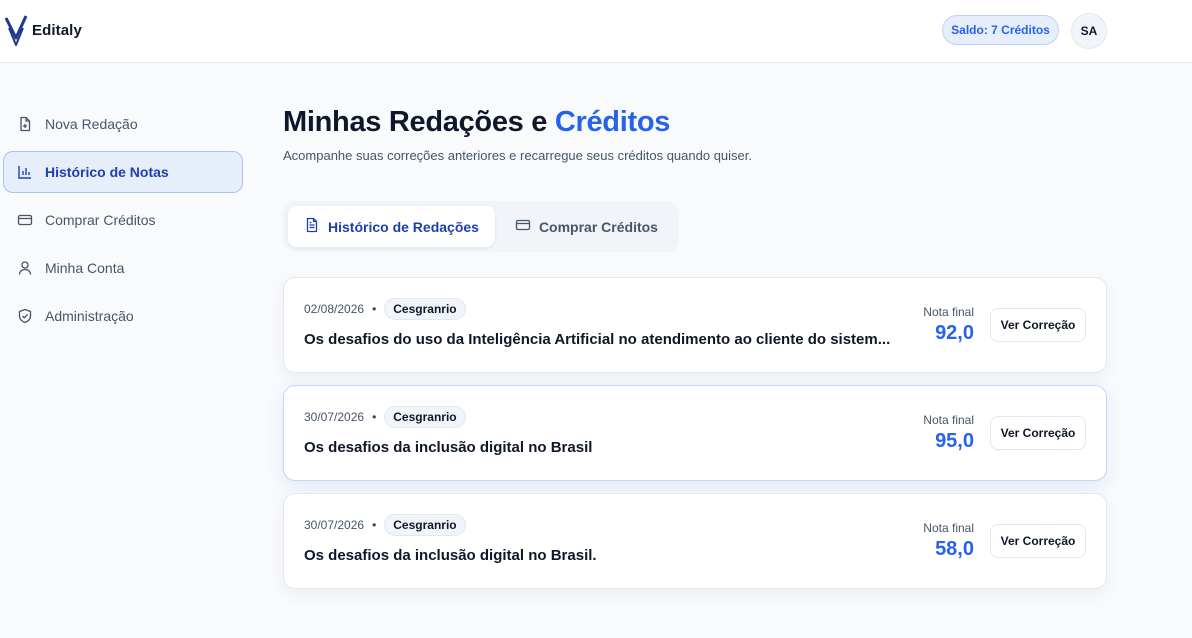  I want to click on bar-chart-icon, so click(25, 172).